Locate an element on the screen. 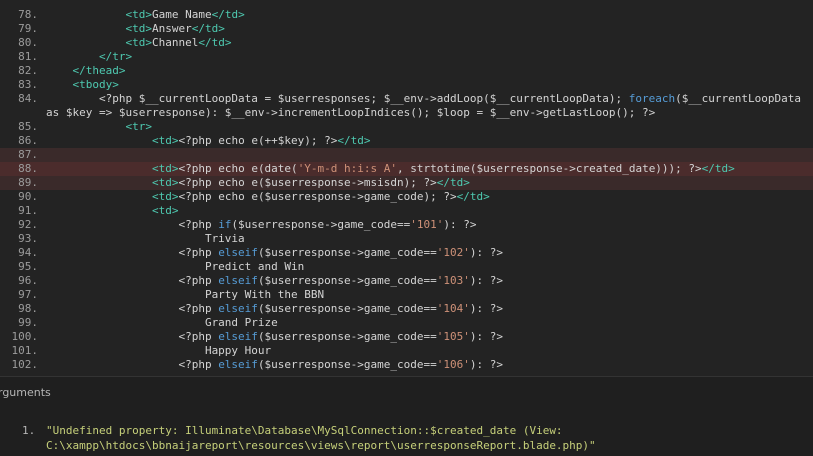  code-line: 80. <td>Channel</td> is located at coordinates (406, 43).